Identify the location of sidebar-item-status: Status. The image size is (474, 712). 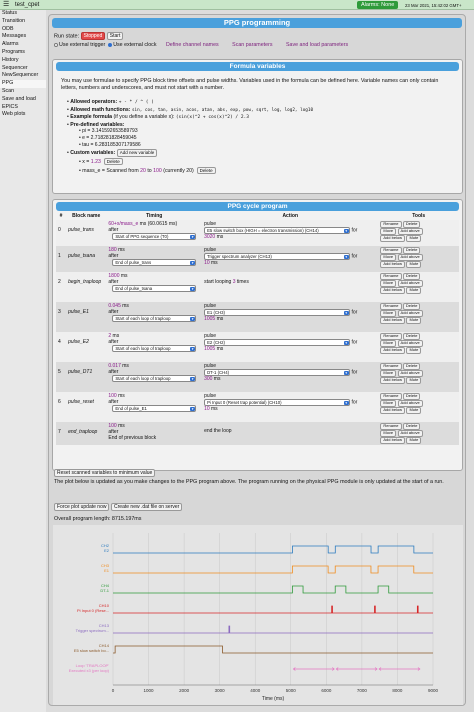
(23, 14).